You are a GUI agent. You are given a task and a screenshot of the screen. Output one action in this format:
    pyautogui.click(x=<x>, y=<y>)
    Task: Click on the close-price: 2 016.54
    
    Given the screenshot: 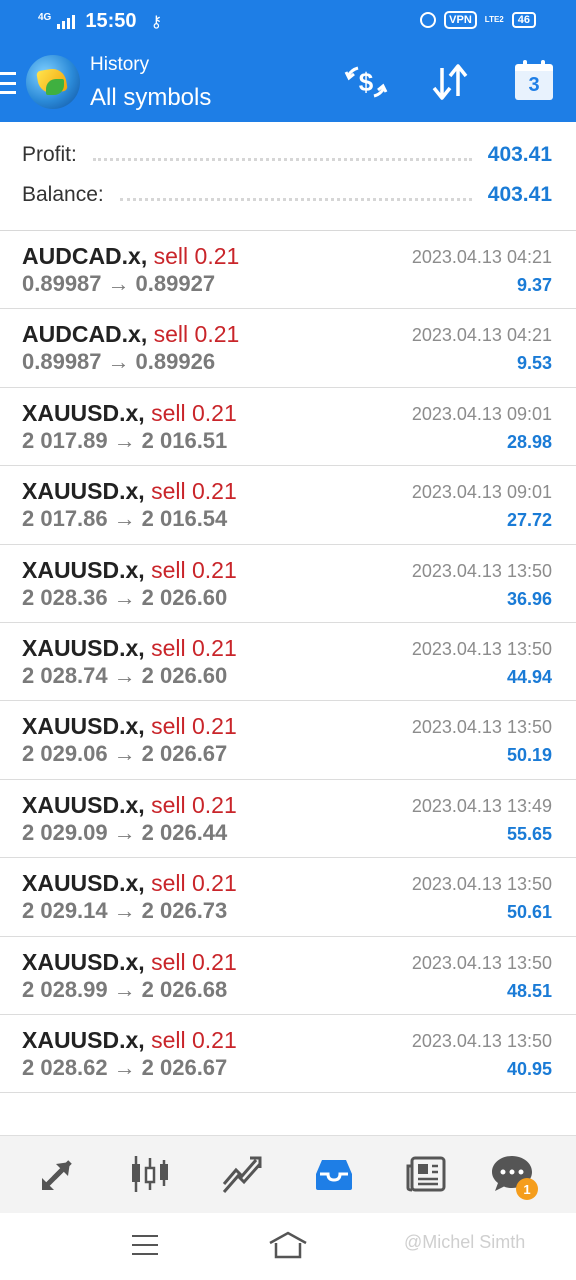 What is the action you would take?
    pyautogui.click(x=184, y=519)
    